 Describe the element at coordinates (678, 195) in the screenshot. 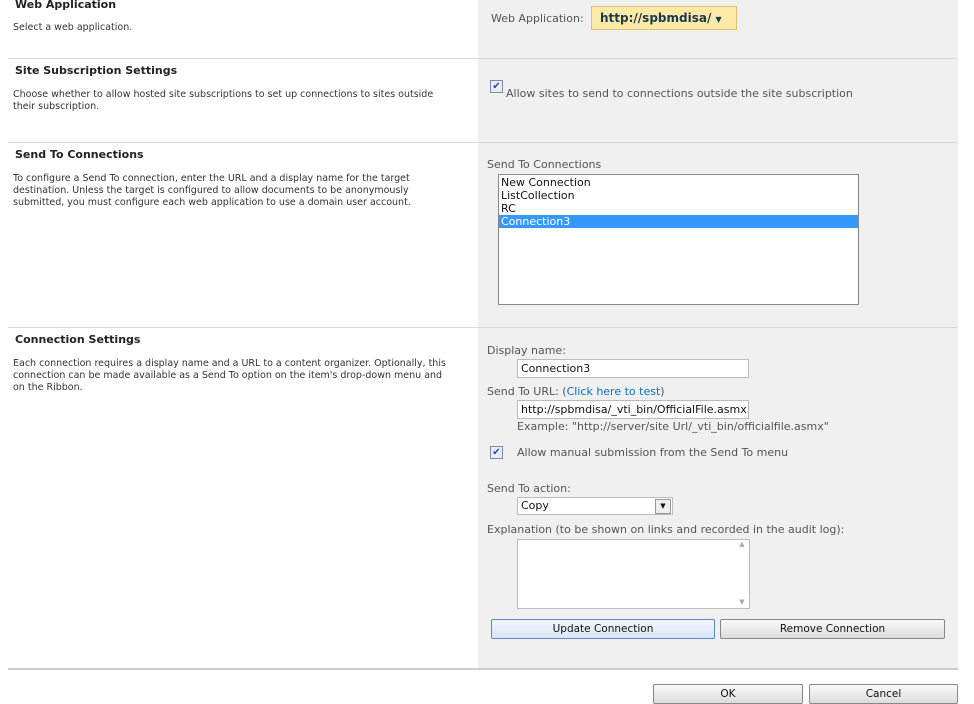

I see `list-item: ListCollection` at that location.